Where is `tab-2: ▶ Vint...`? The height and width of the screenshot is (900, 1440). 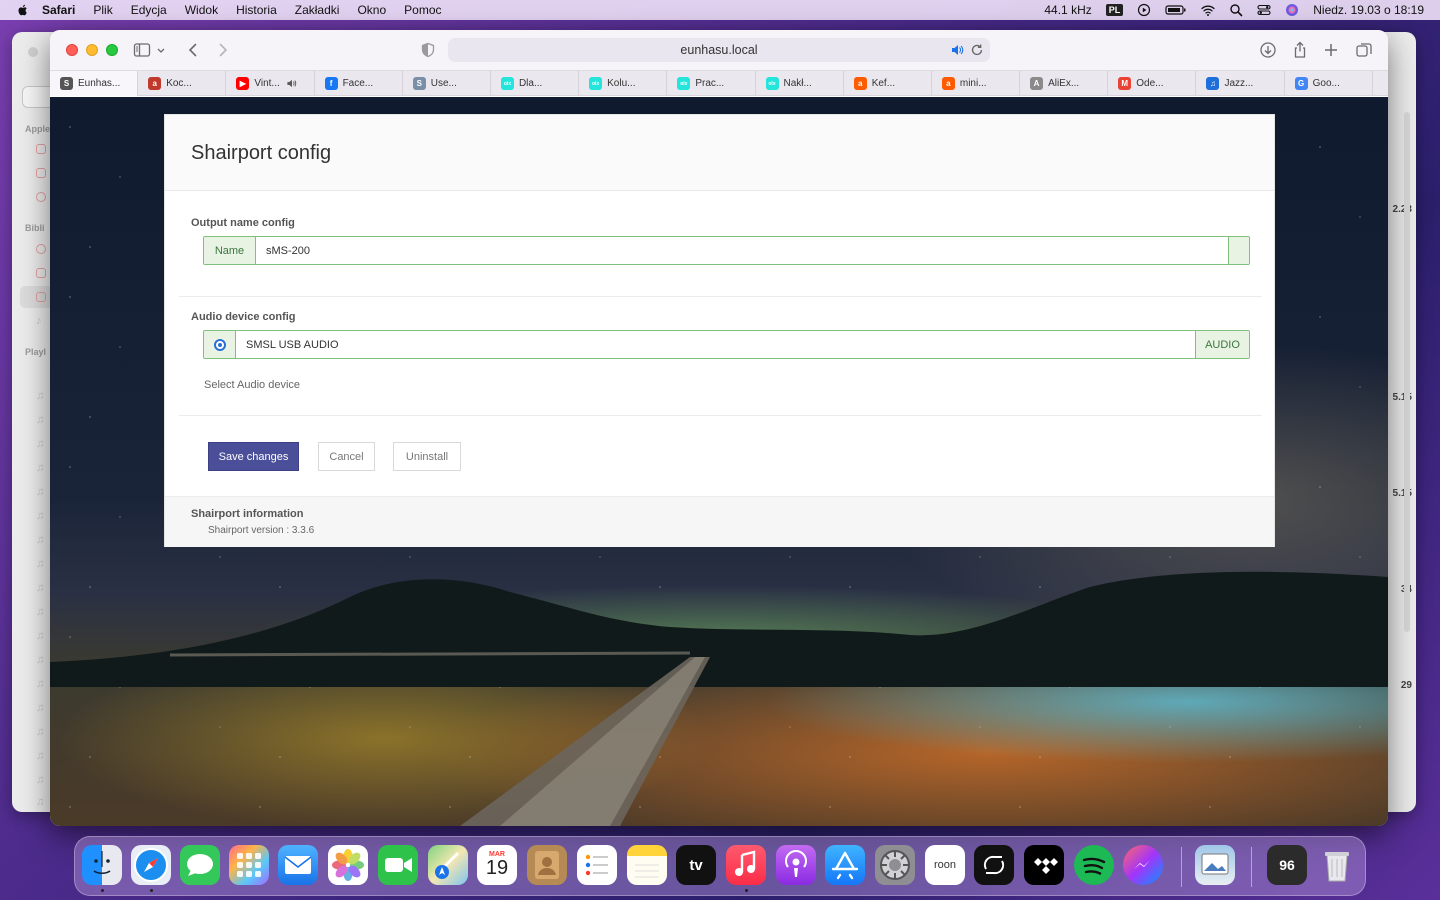 tab-2: ▶ Vint... is located at coordinates (270, 83).